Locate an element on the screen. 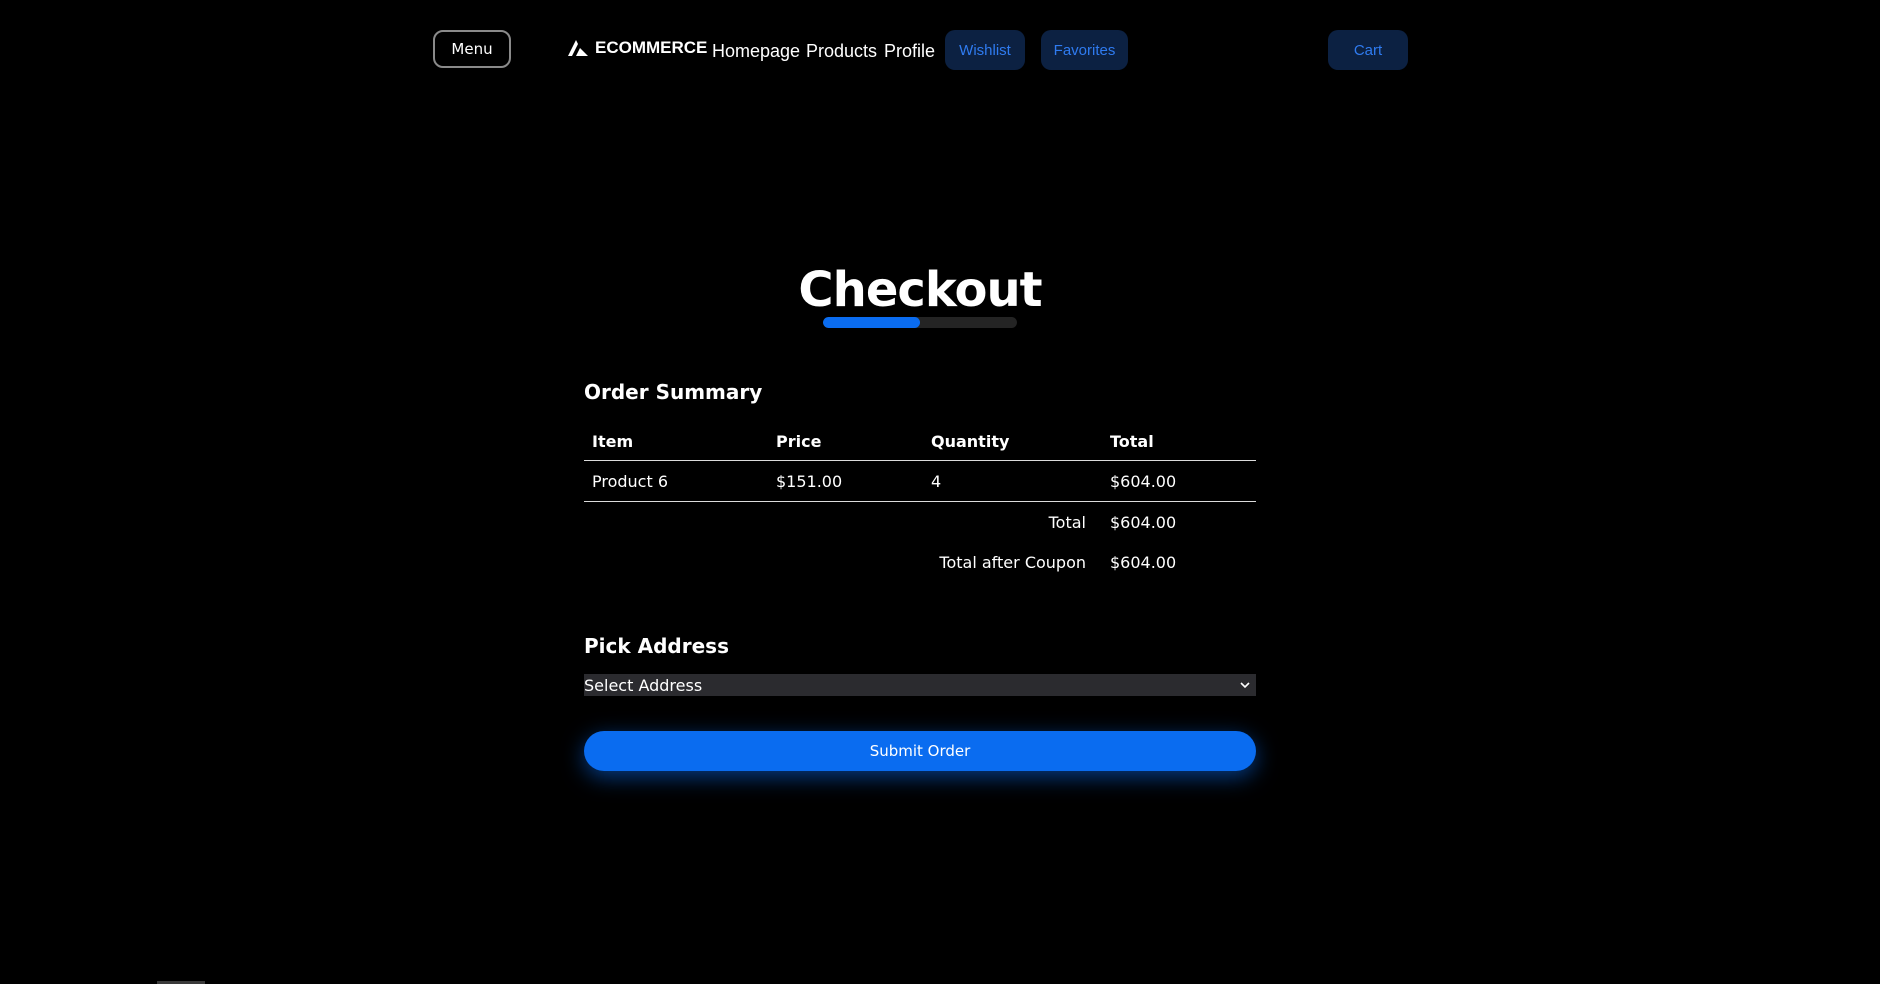  column-header-item: Item is located at coordinates (676, 441).